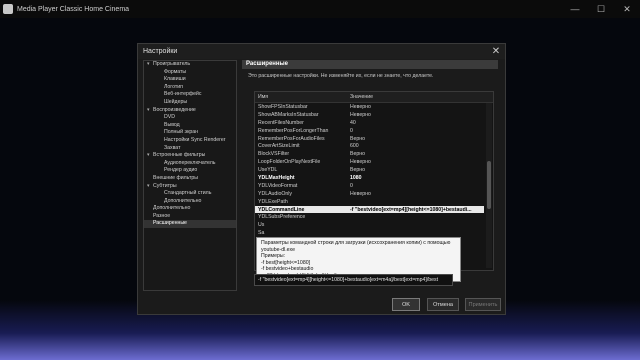  Describe the element at coordinates (172, 64) in the screenshot. I see `tree-item-label: Проигрыватель` at that location.